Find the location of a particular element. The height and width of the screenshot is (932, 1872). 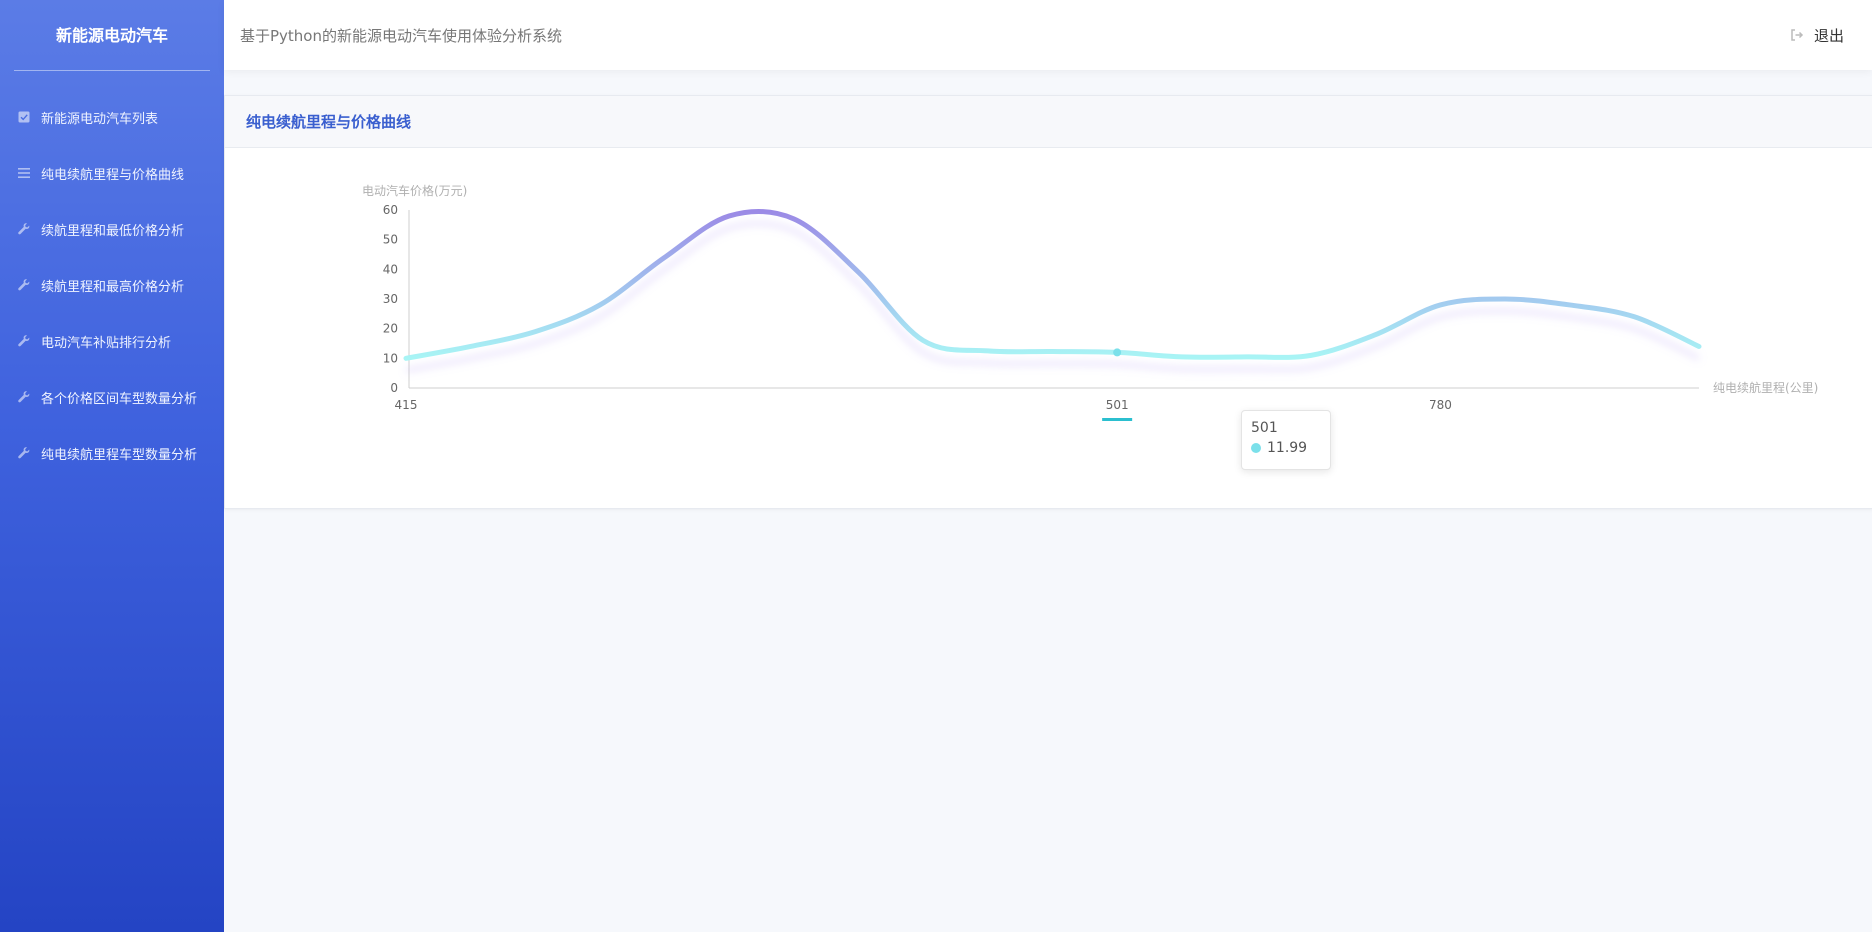

tooltip-x-label: 501 is located at coordinates (1264, 428).